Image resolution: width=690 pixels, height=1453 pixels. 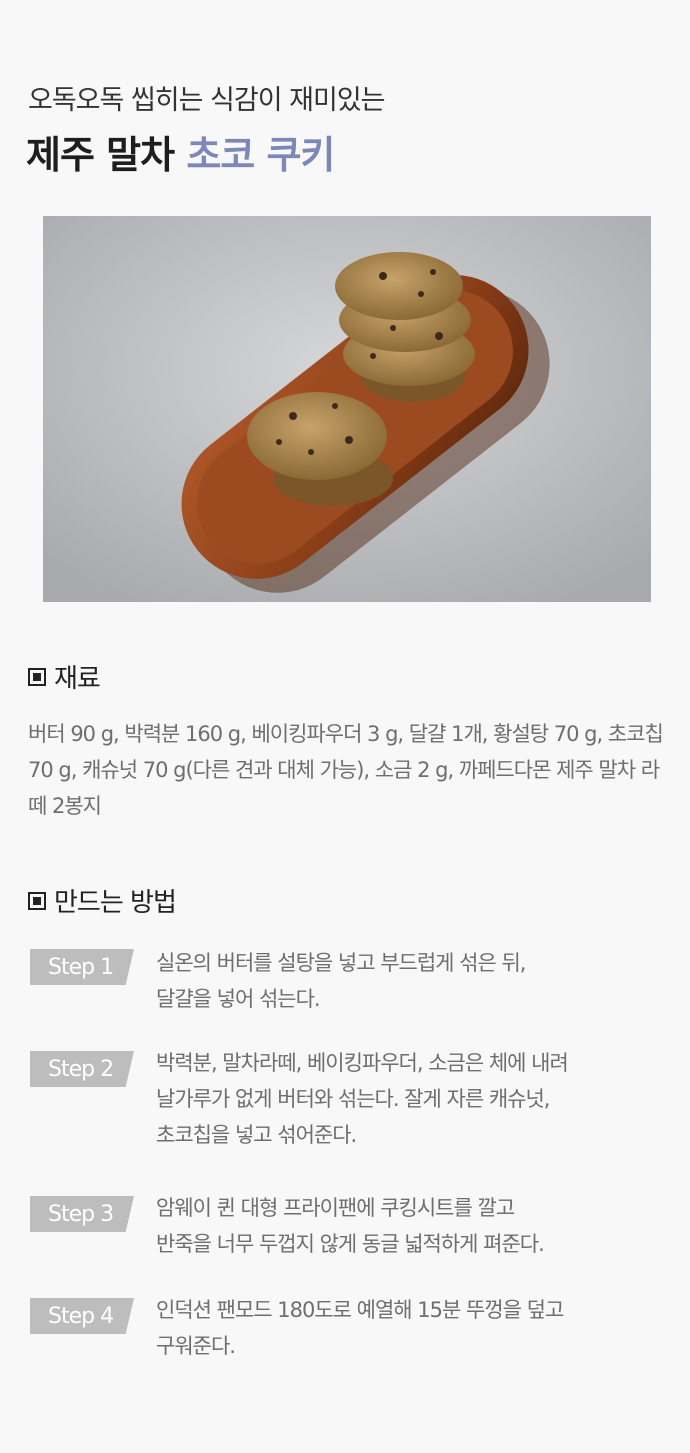 What do you see at coordinates (82, 1316) in the screenshot?
I see `step-4-label: Step 4` at bounding box center [82, 1316].